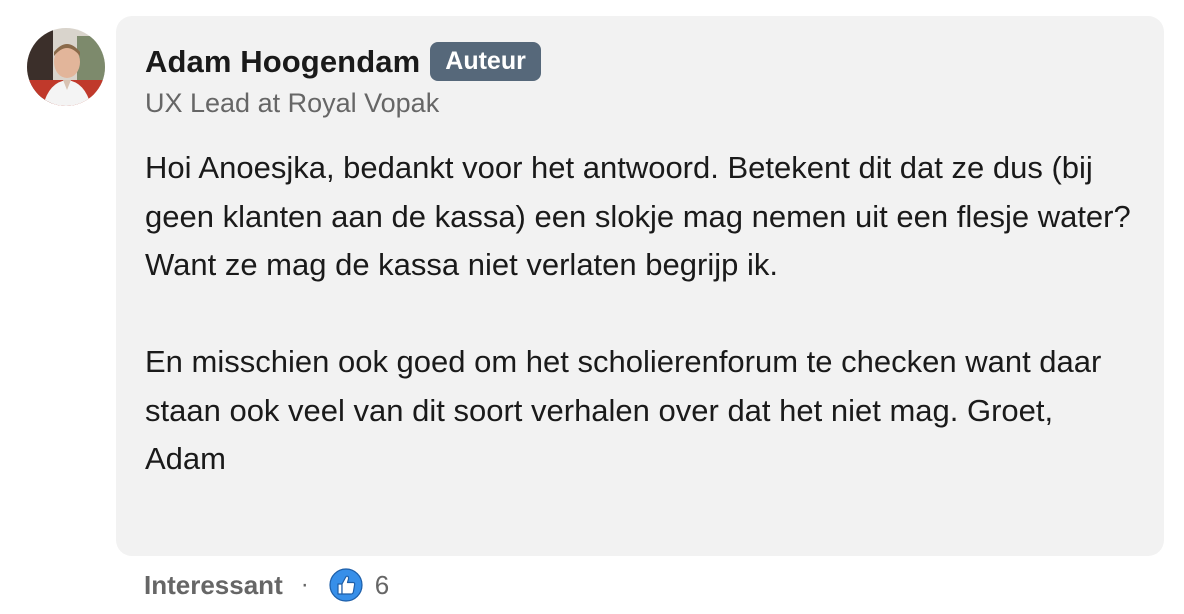 Image resolution: width=1184 pixels, height=614 pixels. I want to click on author-row: Adam Hoogendam Auteur, so click(343, 61).